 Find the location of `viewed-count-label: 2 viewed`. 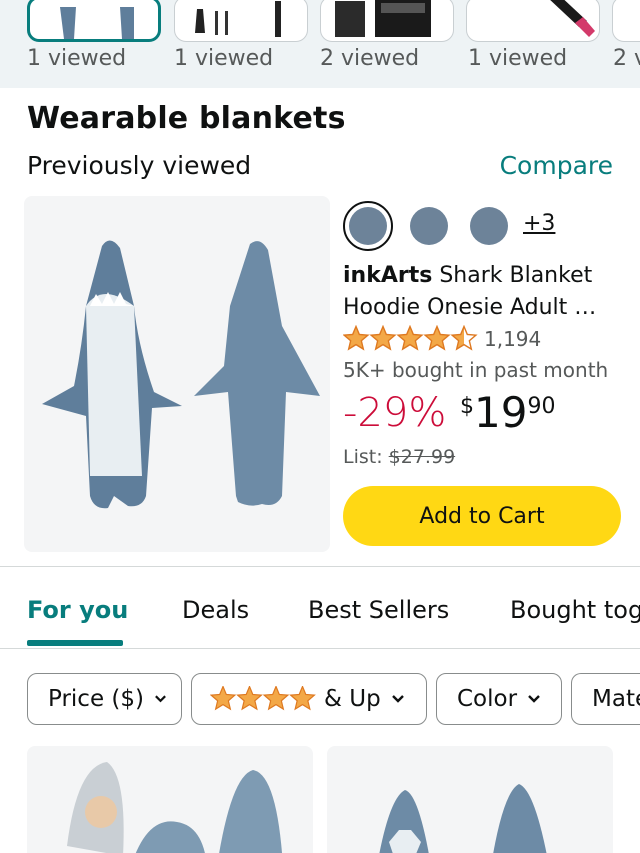

viewed-count-label: 2 viewed is located at coordinates (370, 58).